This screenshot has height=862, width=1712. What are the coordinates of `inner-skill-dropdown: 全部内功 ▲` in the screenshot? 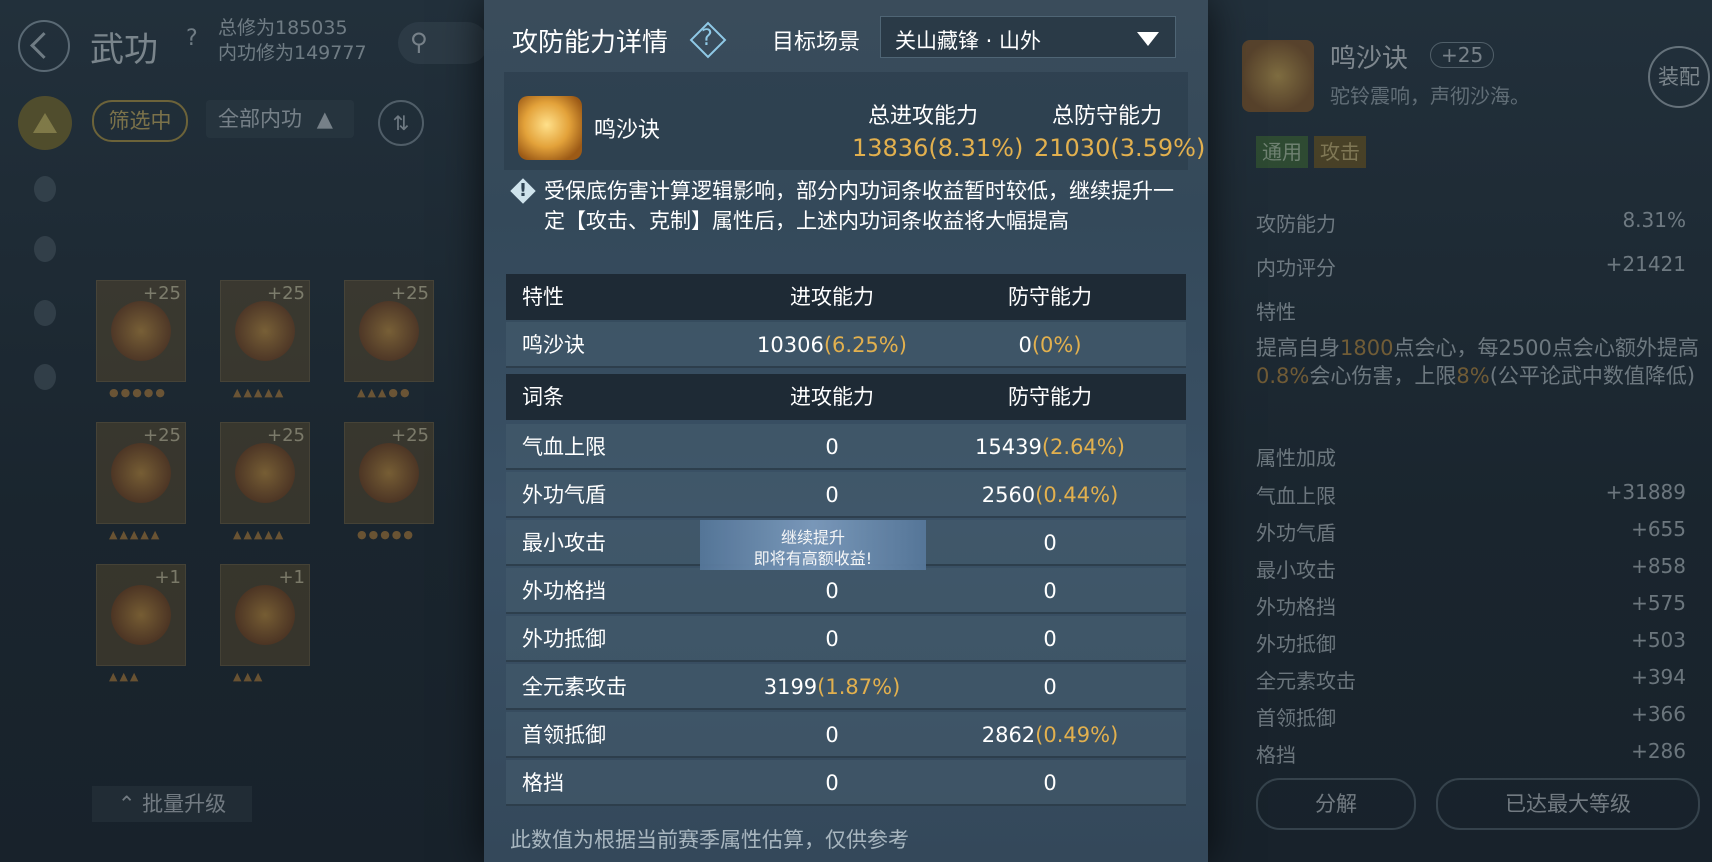 It's located at (280, 119).